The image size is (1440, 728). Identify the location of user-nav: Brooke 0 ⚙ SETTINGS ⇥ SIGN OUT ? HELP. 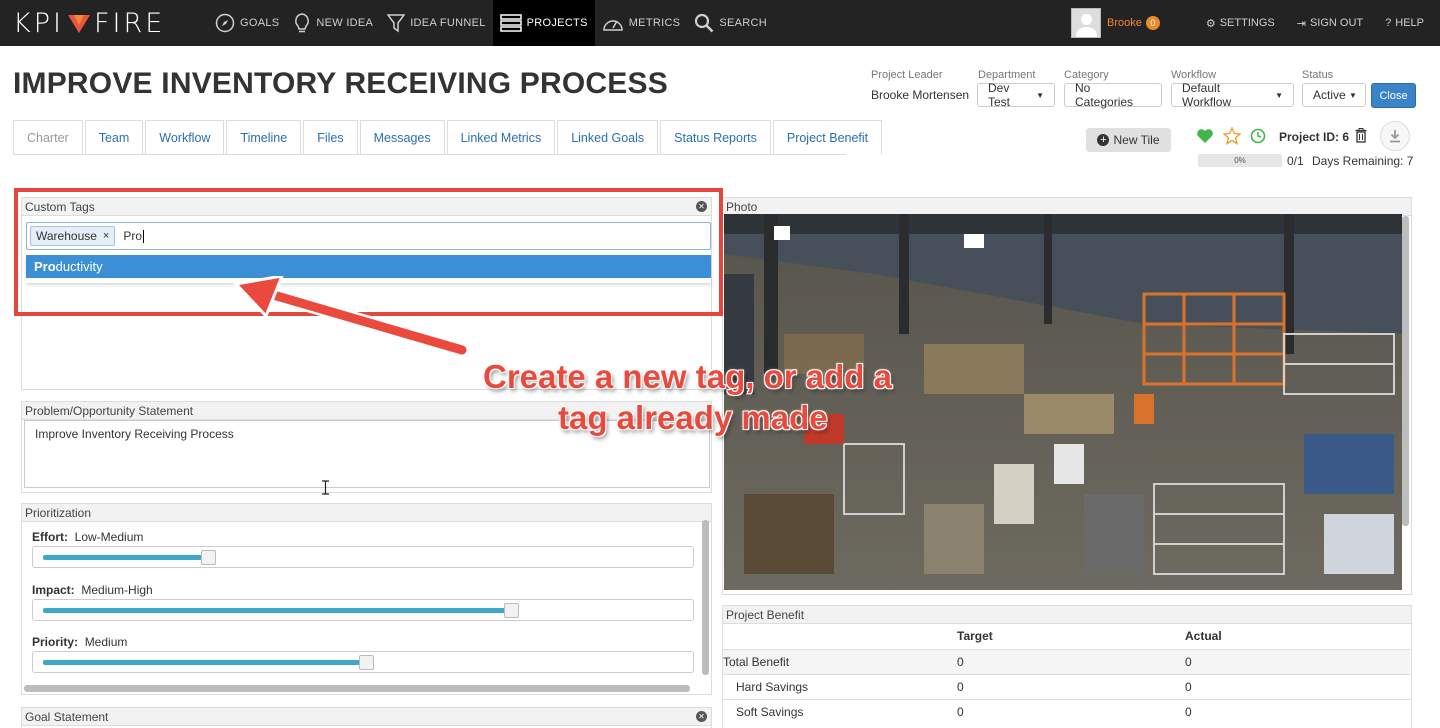
(1247, 23).